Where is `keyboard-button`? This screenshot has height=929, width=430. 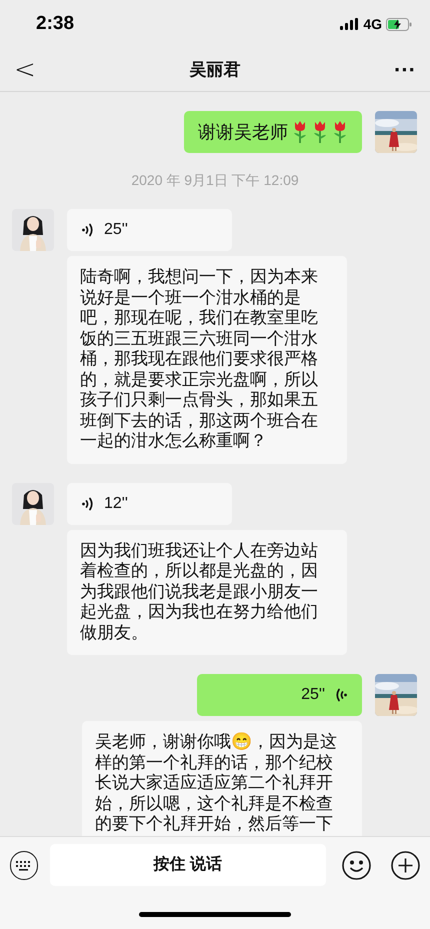 keyboard-button is located at coordinates (24, 865).